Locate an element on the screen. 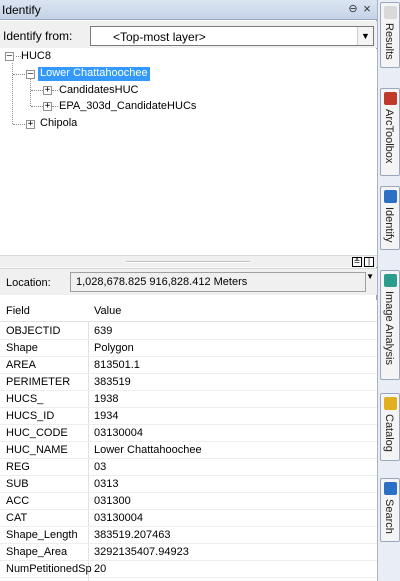 This screenshot has width=400, height=581. field-cell: HUC_CODE is located at coordinates (37, 433).